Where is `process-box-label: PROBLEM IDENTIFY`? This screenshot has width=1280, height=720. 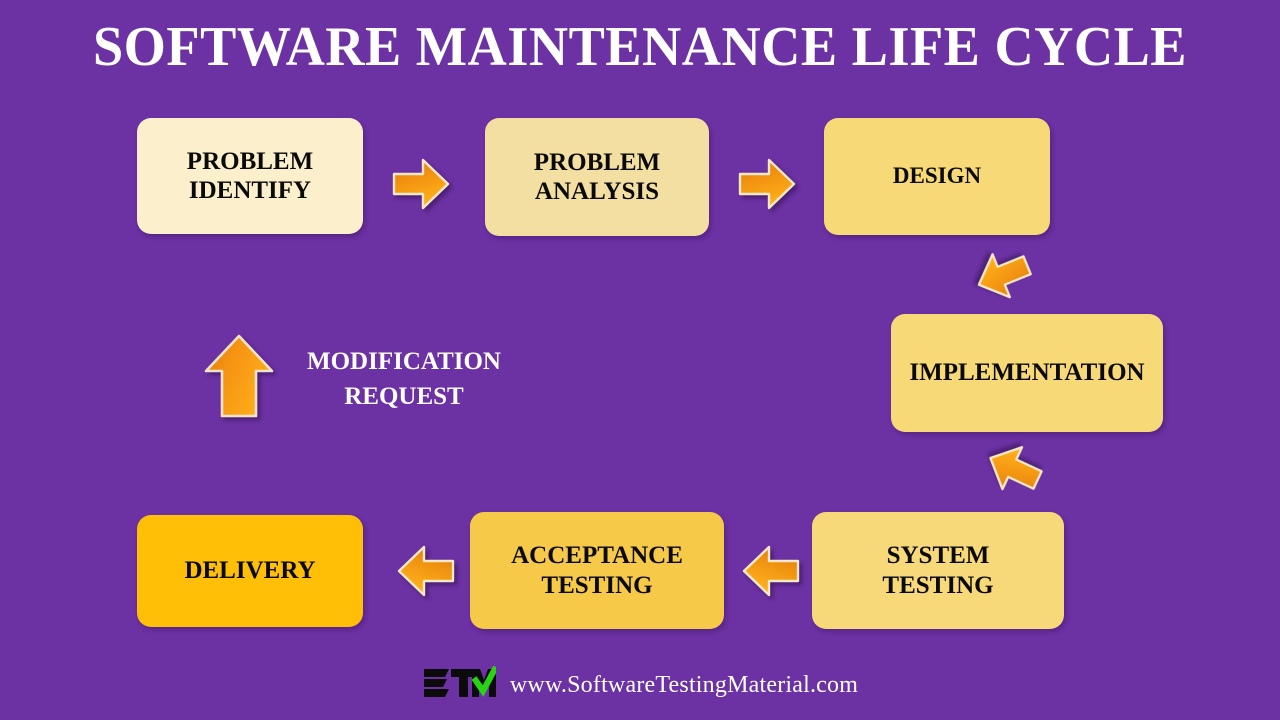
process-box-label: PROBLEM IDENTIFY is located at coordinates (250, 175).